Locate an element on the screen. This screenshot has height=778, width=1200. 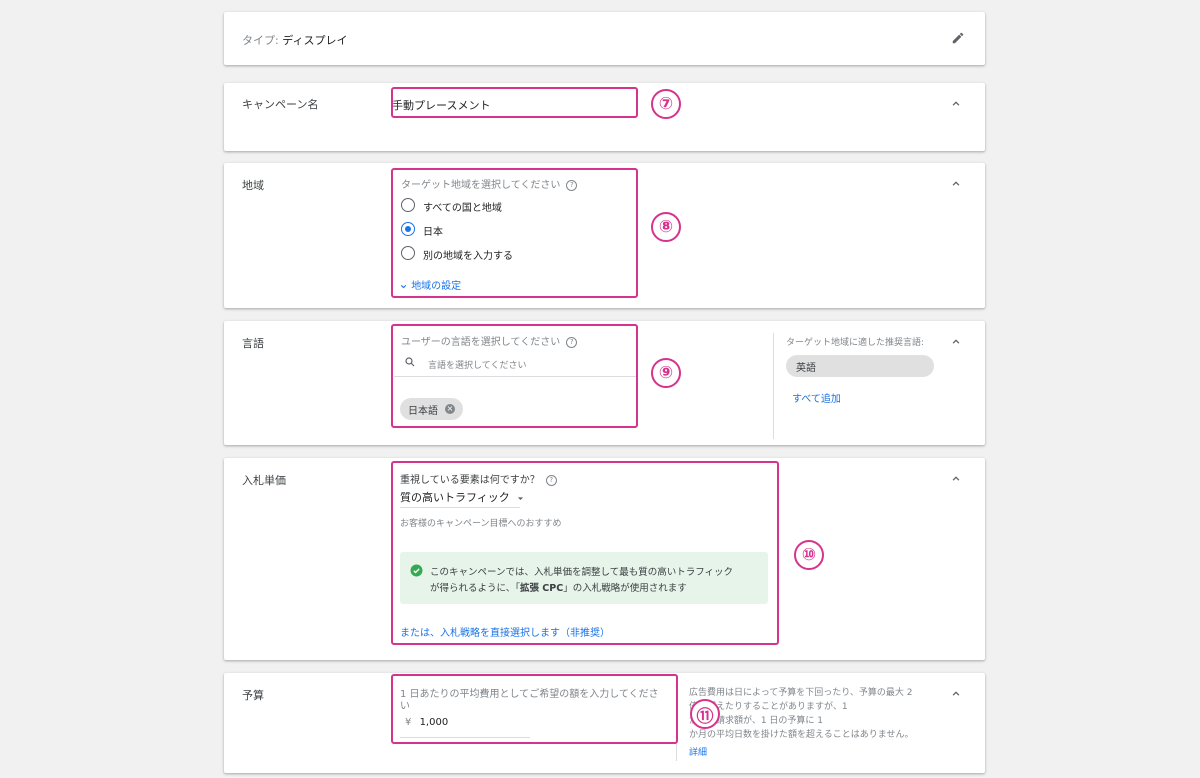
badge-9: ⑨ is located at coordinates (666, 373).